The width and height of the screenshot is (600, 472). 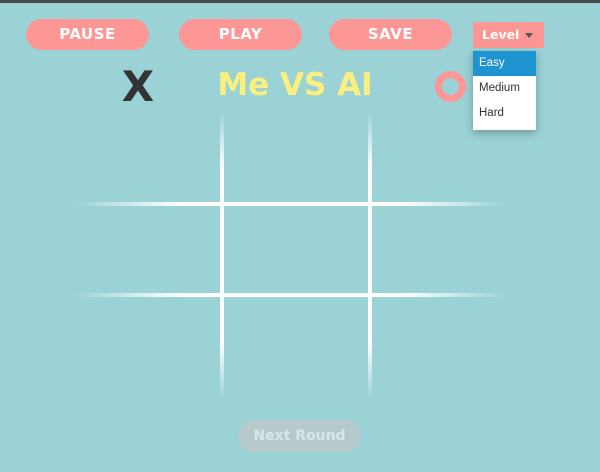 What do you see at coordinates (504, 63) in the screenshot?
I see `level-option-easy: Easy` at bounding box center [504, 63].